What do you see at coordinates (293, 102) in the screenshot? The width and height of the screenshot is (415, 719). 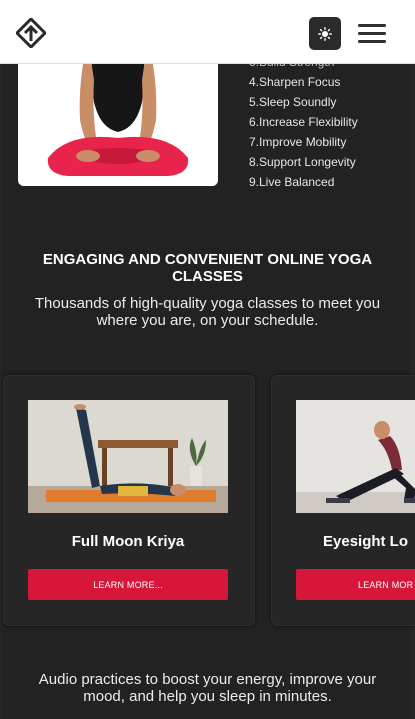 I see `benefit-item: 5.Sleep Soundly` at bounding box center [293, 102].